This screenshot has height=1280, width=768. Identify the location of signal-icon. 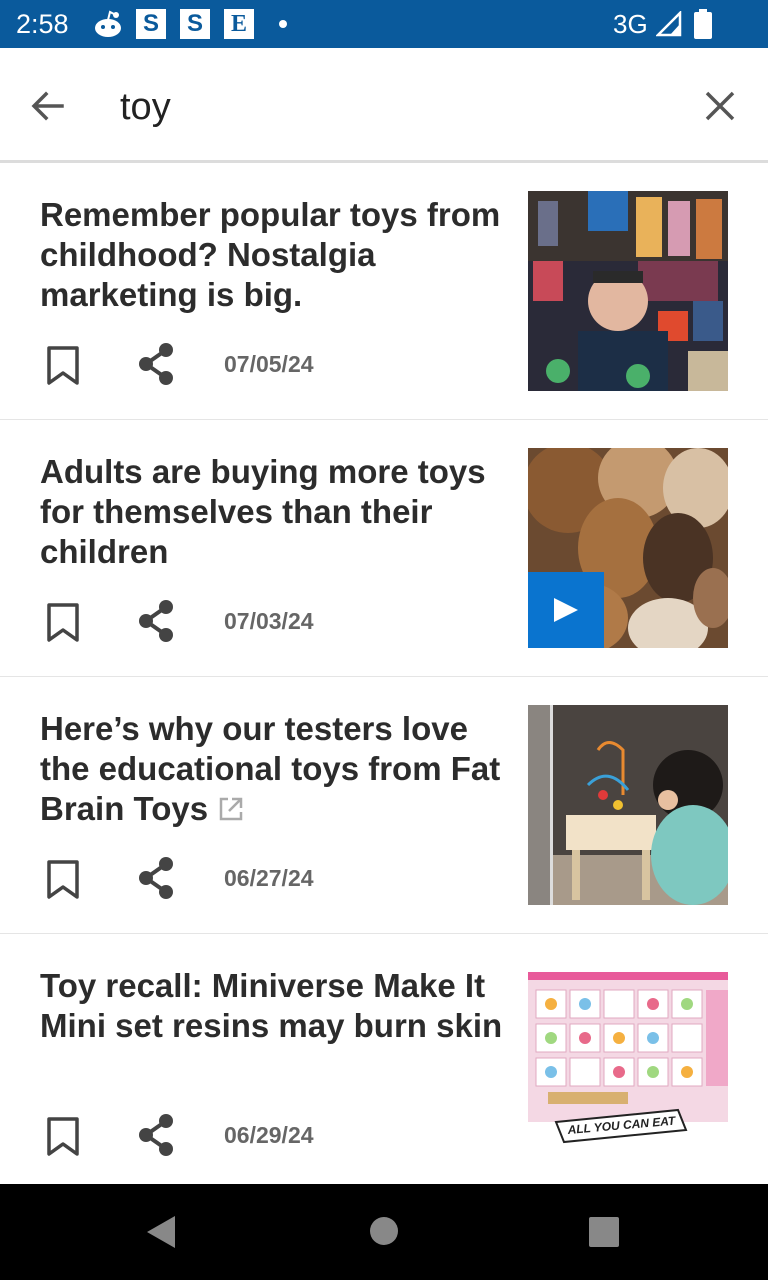
(668, 25).